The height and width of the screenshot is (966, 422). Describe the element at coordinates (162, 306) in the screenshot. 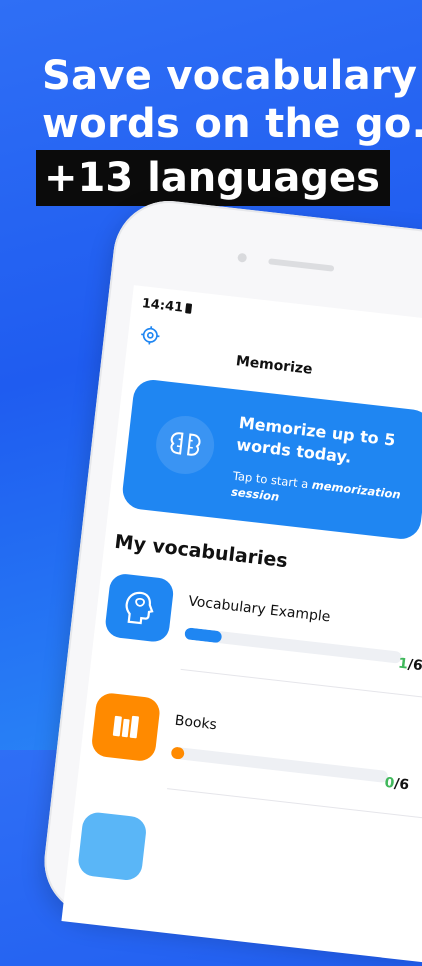

I see `status-time-text: 14:41` at that location.